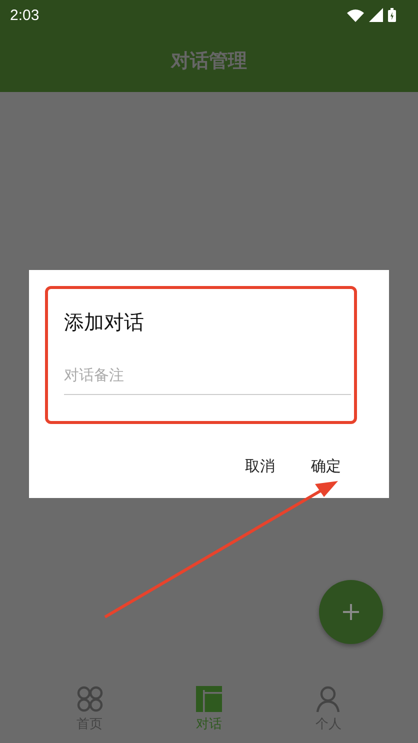  What do you see at coordinates (326, 466) in the screenshot?
I see `dialog-button: 确定` at bounding box center [326, 466].